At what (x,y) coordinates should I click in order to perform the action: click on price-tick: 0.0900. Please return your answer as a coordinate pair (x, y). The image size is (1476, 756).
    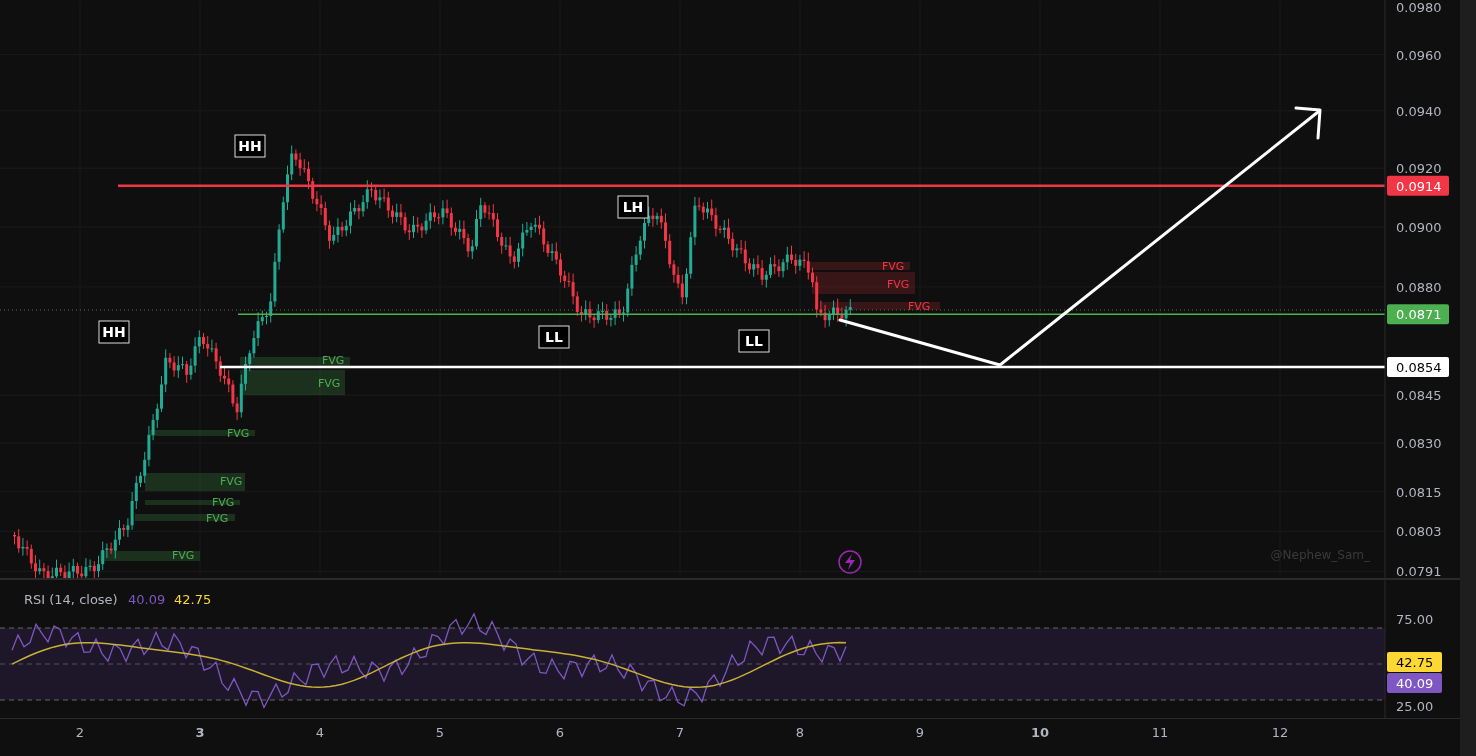
    Looking at the image, I should click on (1419, 227).